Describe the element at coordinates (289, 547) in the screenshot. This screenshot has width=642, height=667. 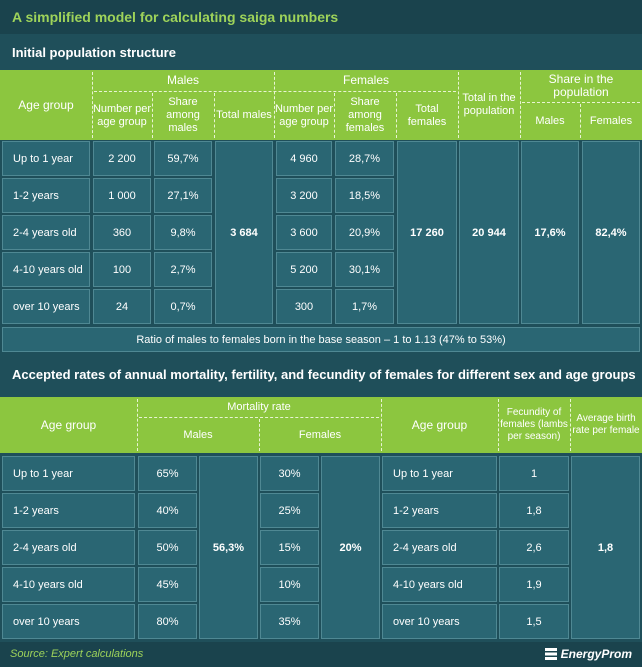
I see `t2-mortality-females-cell: 15%` at that location.